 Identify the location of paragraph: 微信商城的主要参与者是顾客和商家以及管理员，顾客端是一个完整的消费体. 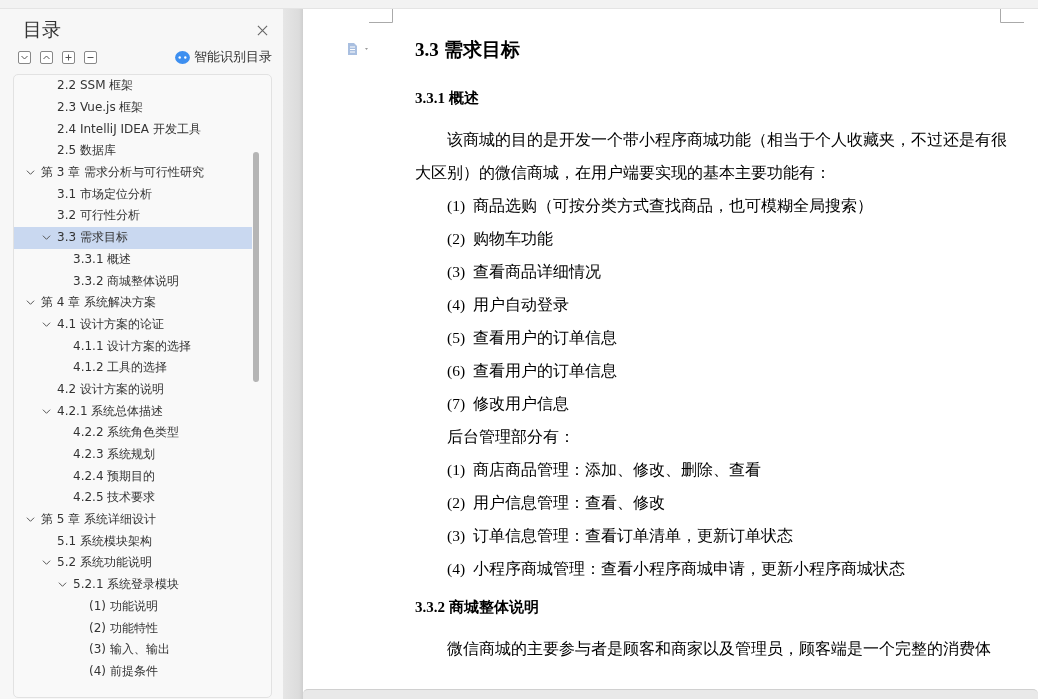
(719, 649).